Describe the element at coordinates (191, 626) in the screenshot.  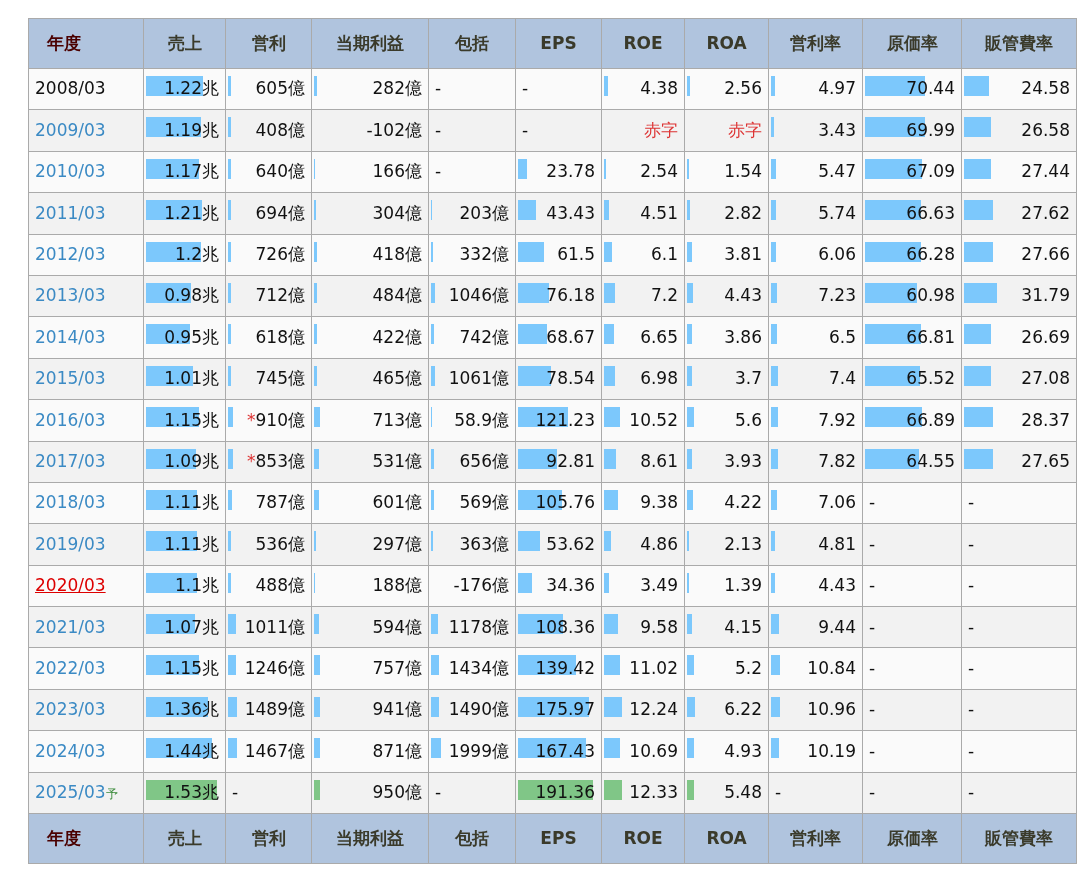
I see `cell-value: 1.07兆` at that location.